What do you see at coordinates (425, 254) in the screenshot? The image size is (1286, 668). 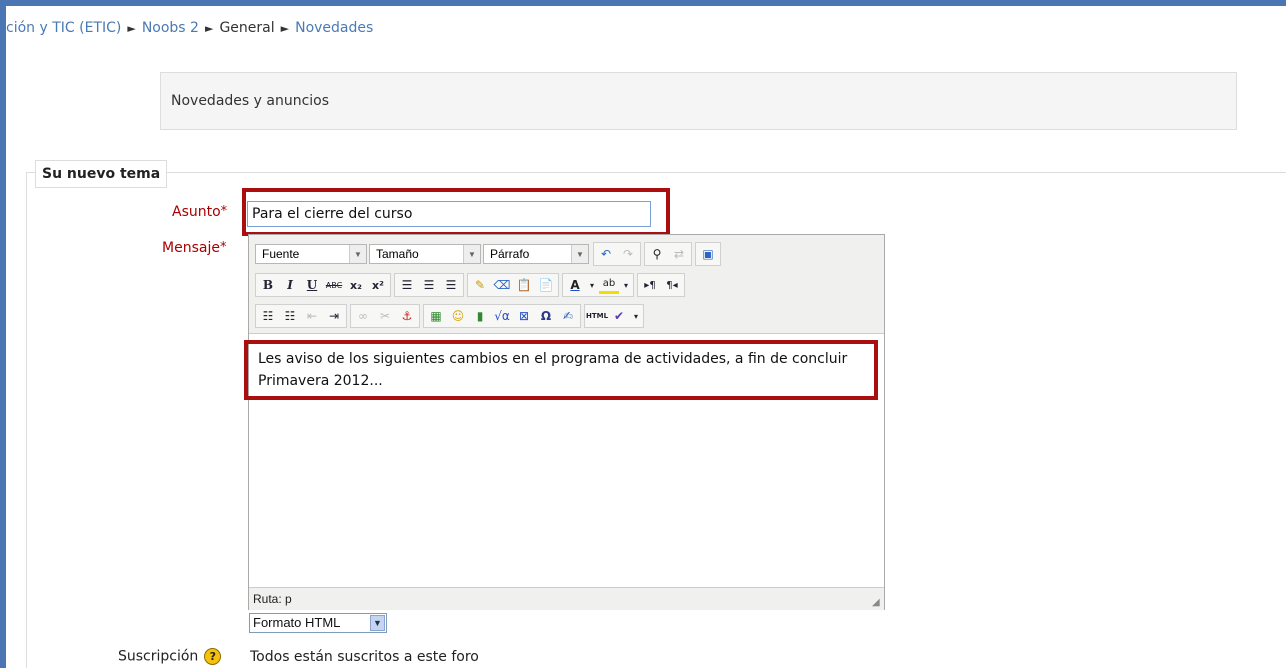 I see `size-select: Tamaño ▼` at bounding box center [425, 254].